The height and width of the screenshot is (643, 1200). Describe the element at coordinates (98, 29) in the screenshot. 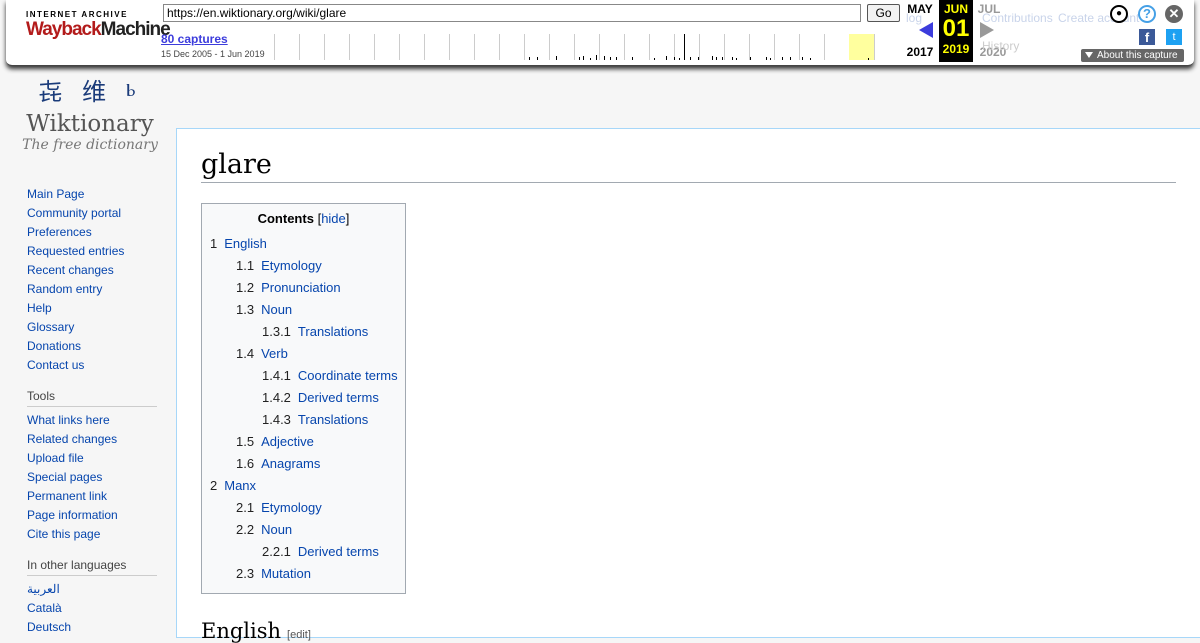

I see `wayback-logo: INTERNET ARCHIVE WaybackMachine` at that location.